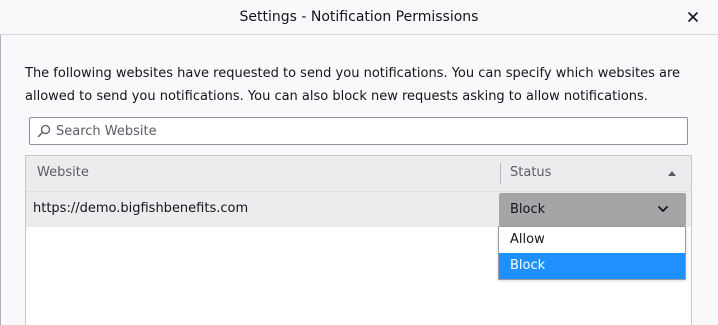 The width and height of the screenshot is (718, 325). What do you see at coordinates (500, 173) in the screenshot?
I see `column-divider` at bounding box center [500, 173].